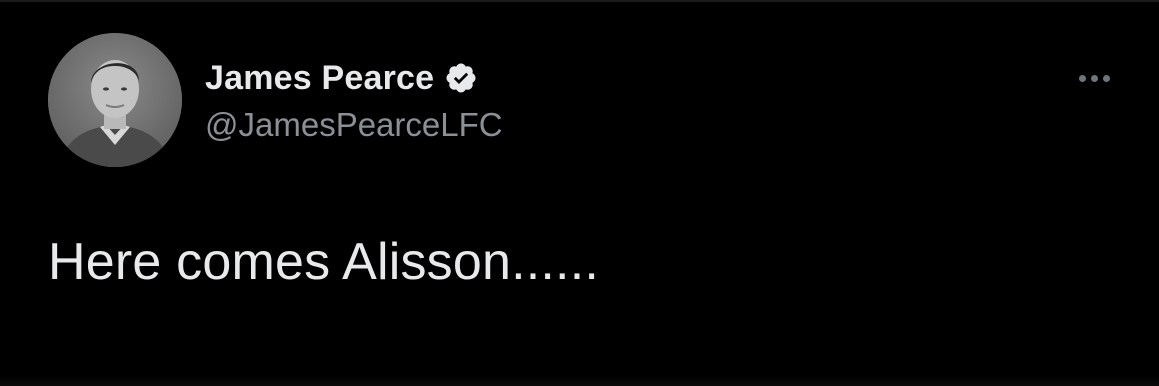 This screenshot has height=386, width=1159. I want to click on avatar, so click(115, 100).